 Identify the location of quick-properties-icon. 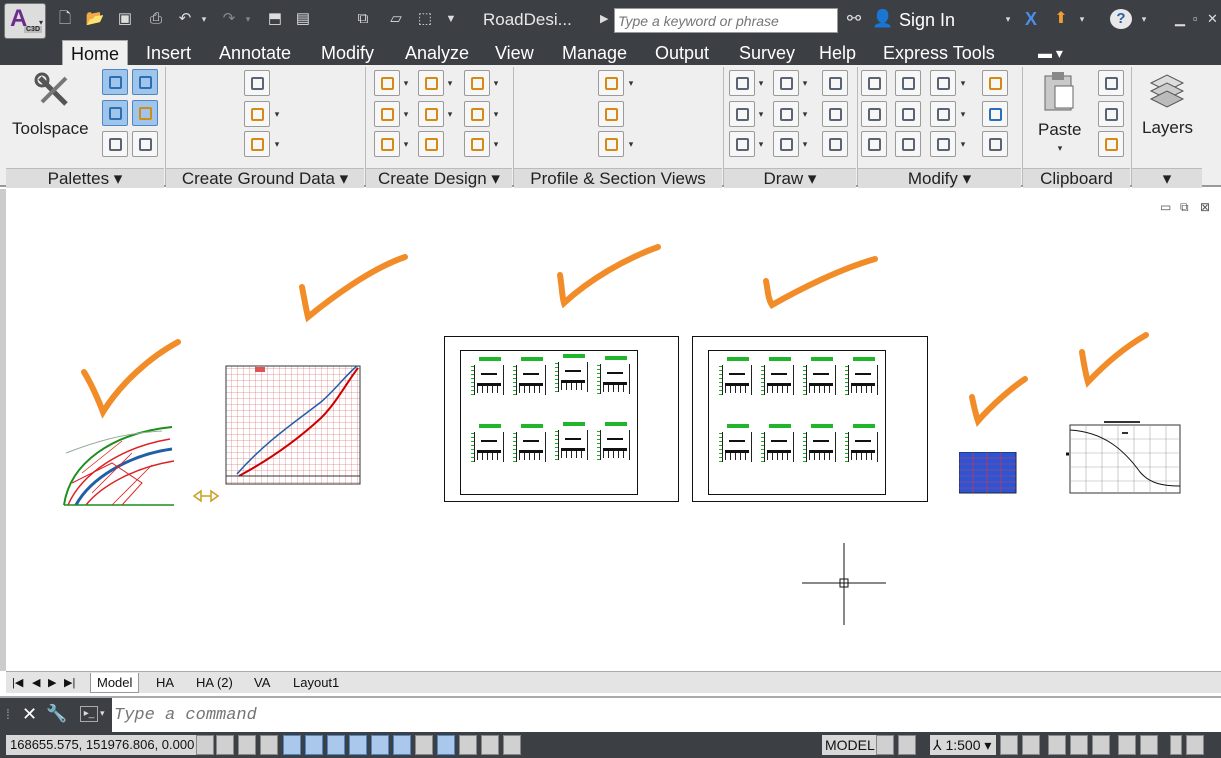
(468, 745).